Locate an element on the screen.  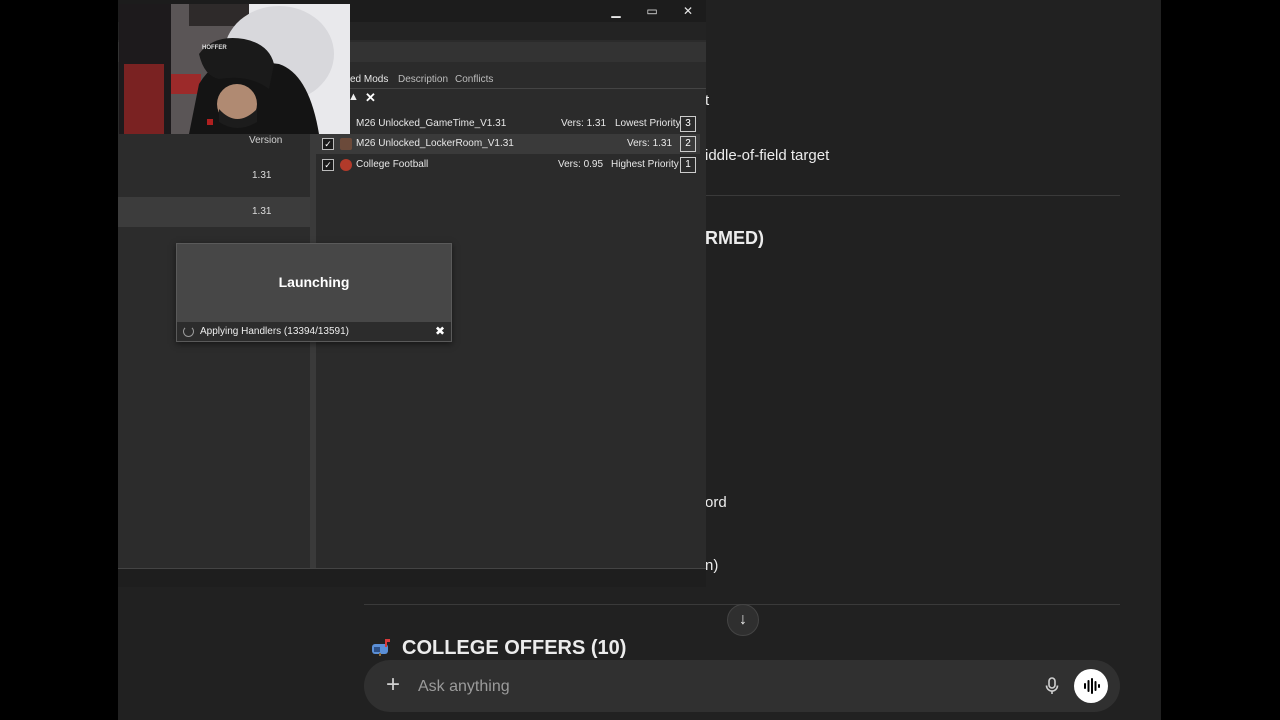
chat-composer: + is located at coordinates (742, 686).